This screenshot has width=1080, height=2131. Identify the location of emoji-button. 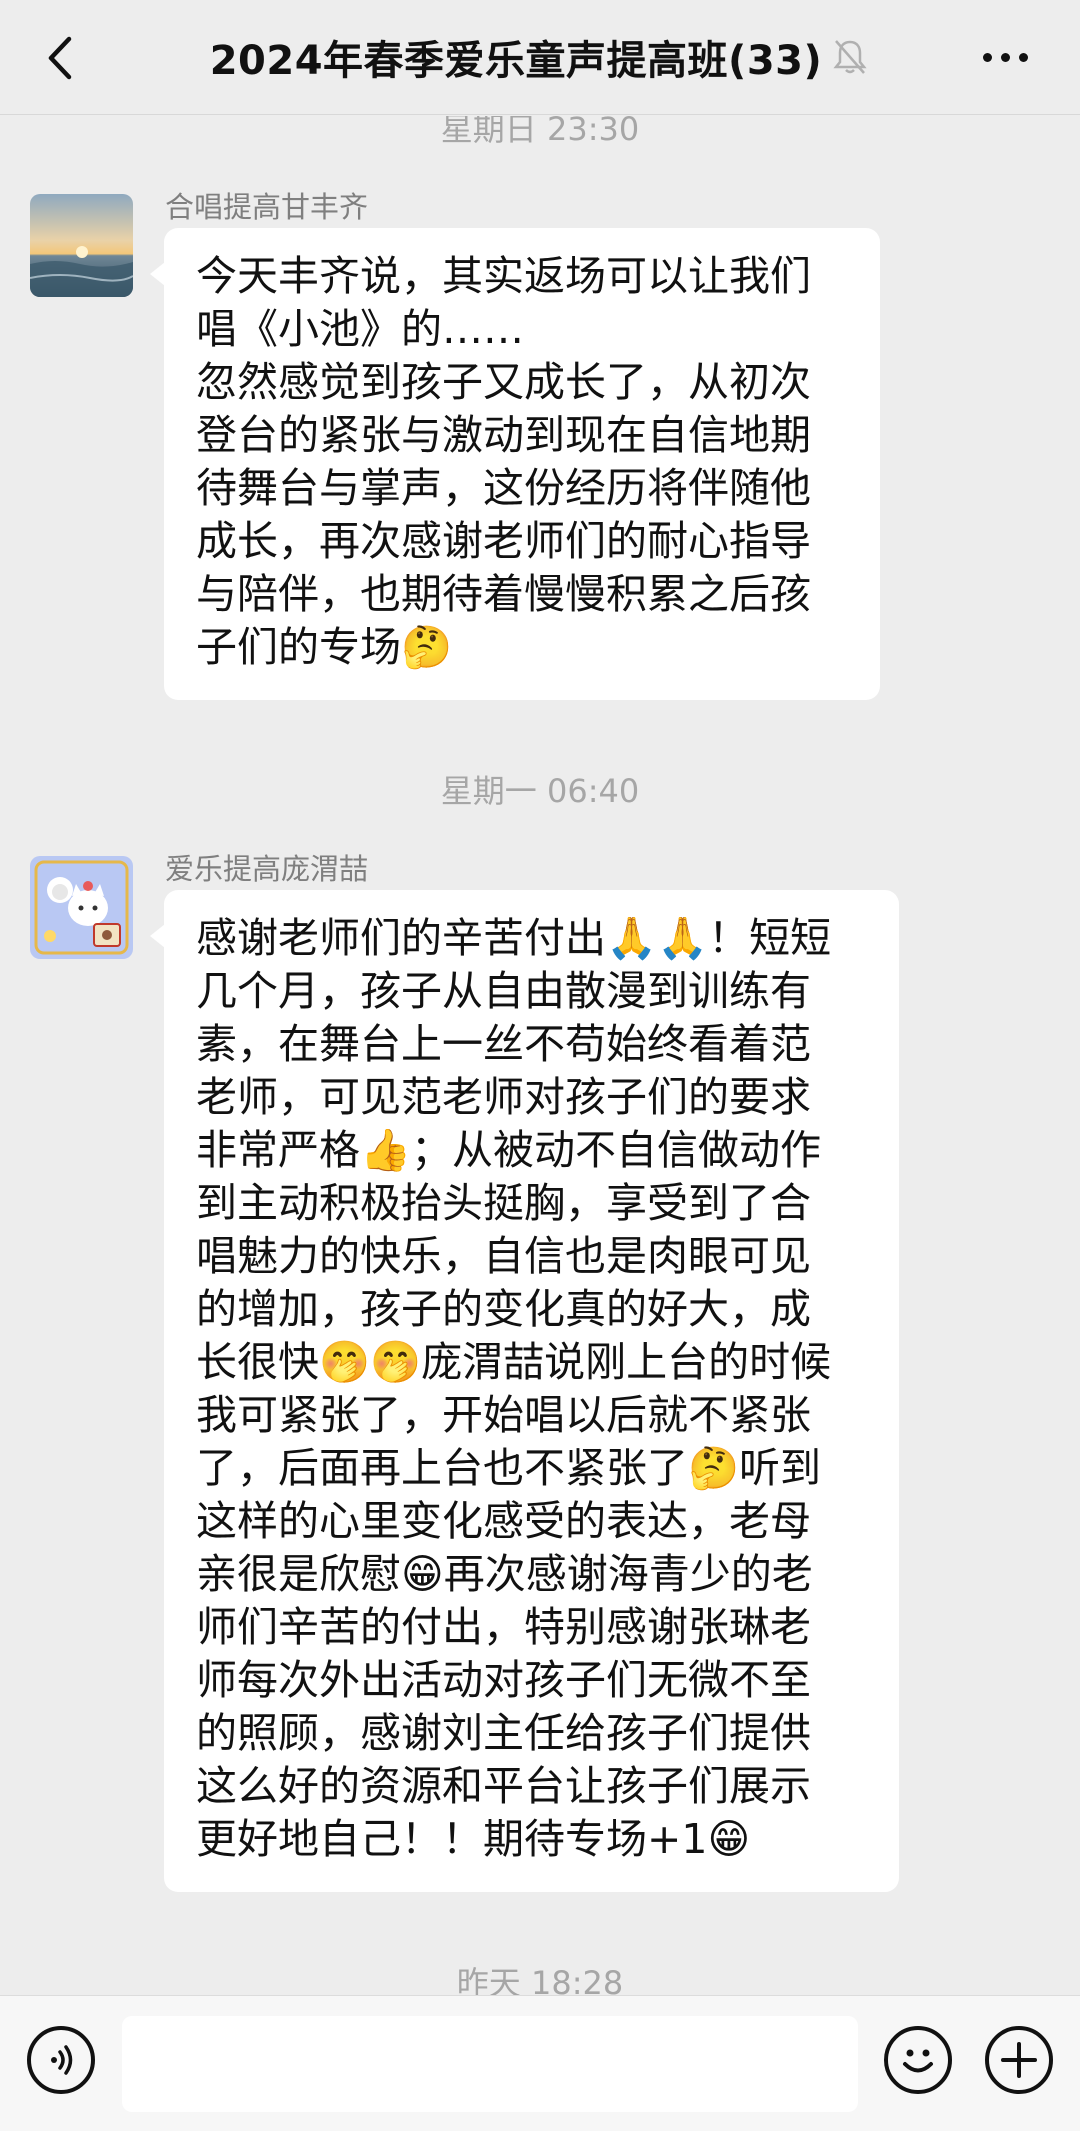
(918, 2060).